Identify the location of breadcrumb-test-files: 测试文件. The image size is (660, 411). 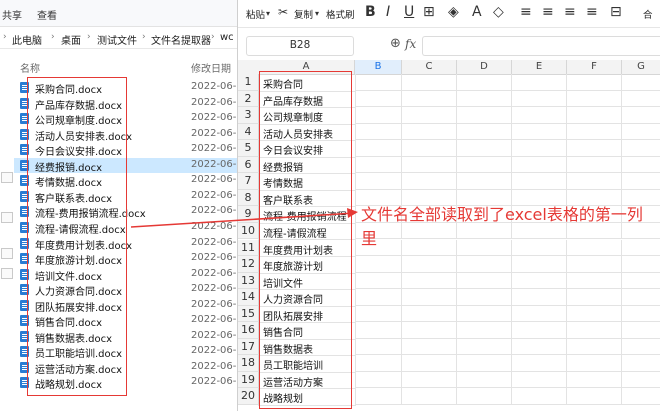
(117, 39).